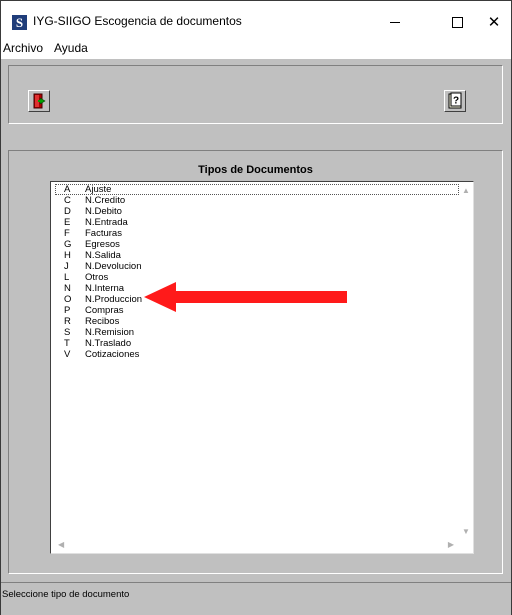  What do you see at coordinates (105, 200) in the screenshot?
I see `document-name: N.Credito` at bounding box center [105, 200].